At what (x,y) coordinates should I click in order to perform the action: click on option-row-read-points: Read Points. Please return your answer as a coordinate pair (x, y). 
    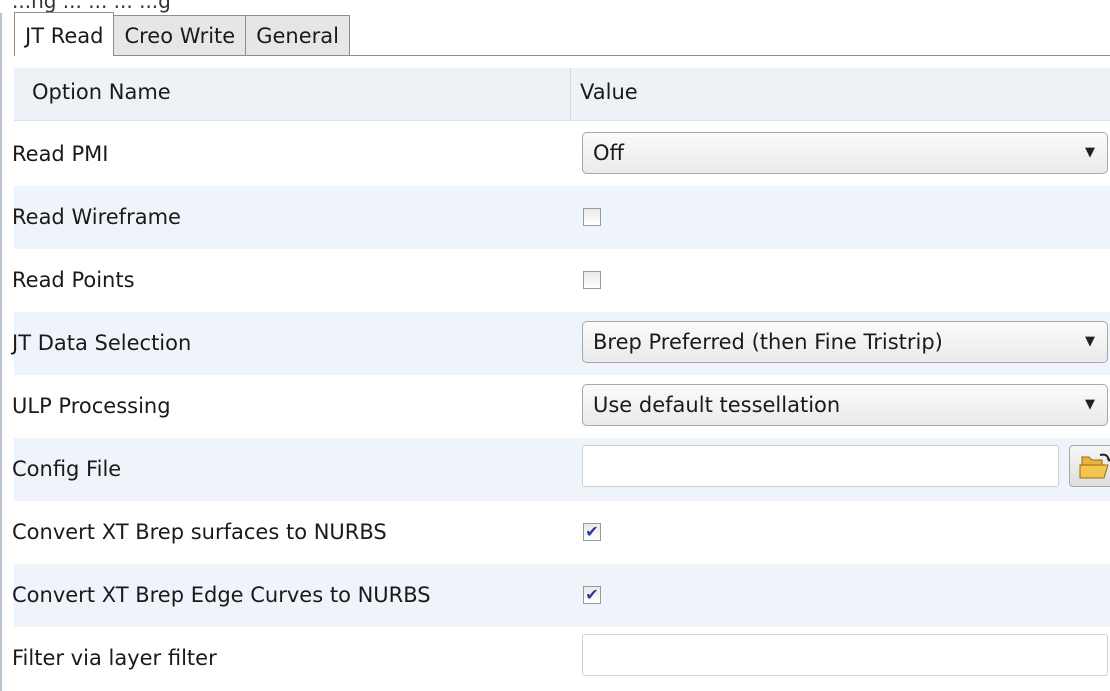
    Looking at the image, I should click on (561, 280).